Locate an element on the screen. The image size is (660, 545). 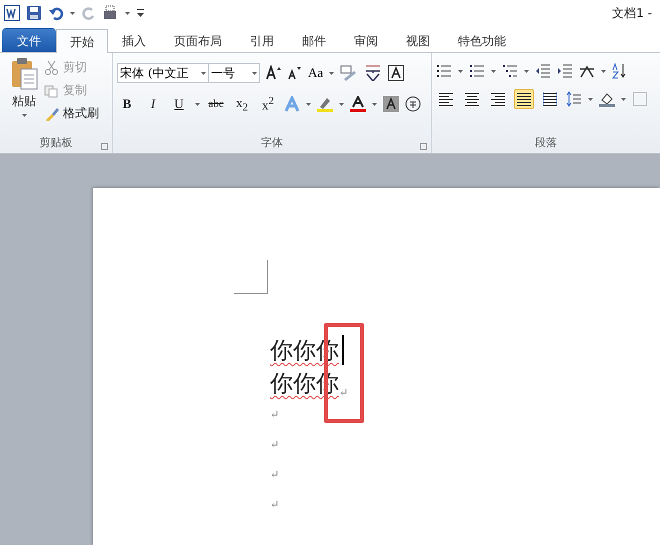
group-label: 段落 is located at coordinates (546, 142).